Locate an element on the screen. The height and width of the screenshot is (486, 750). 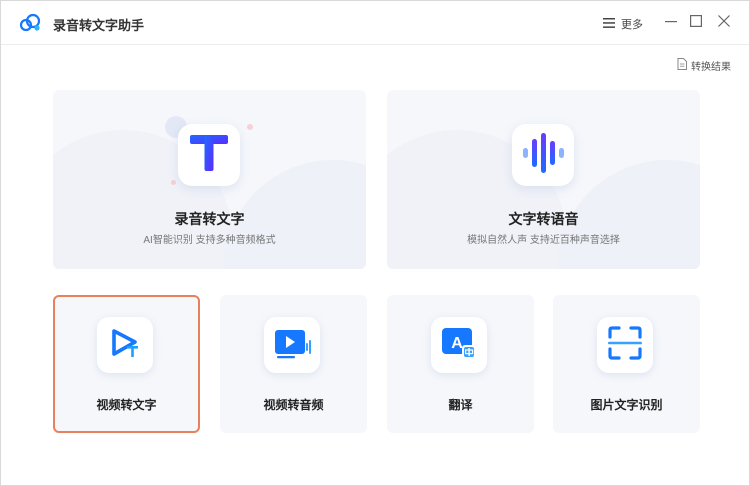
translate-card: A 翻译 is located at coordinates (460, 364).